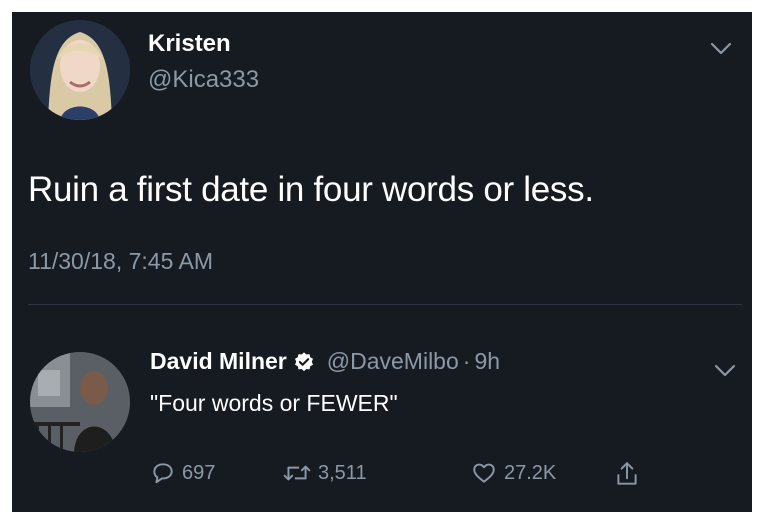  I want to click on reply-icon, so click(163, 473).